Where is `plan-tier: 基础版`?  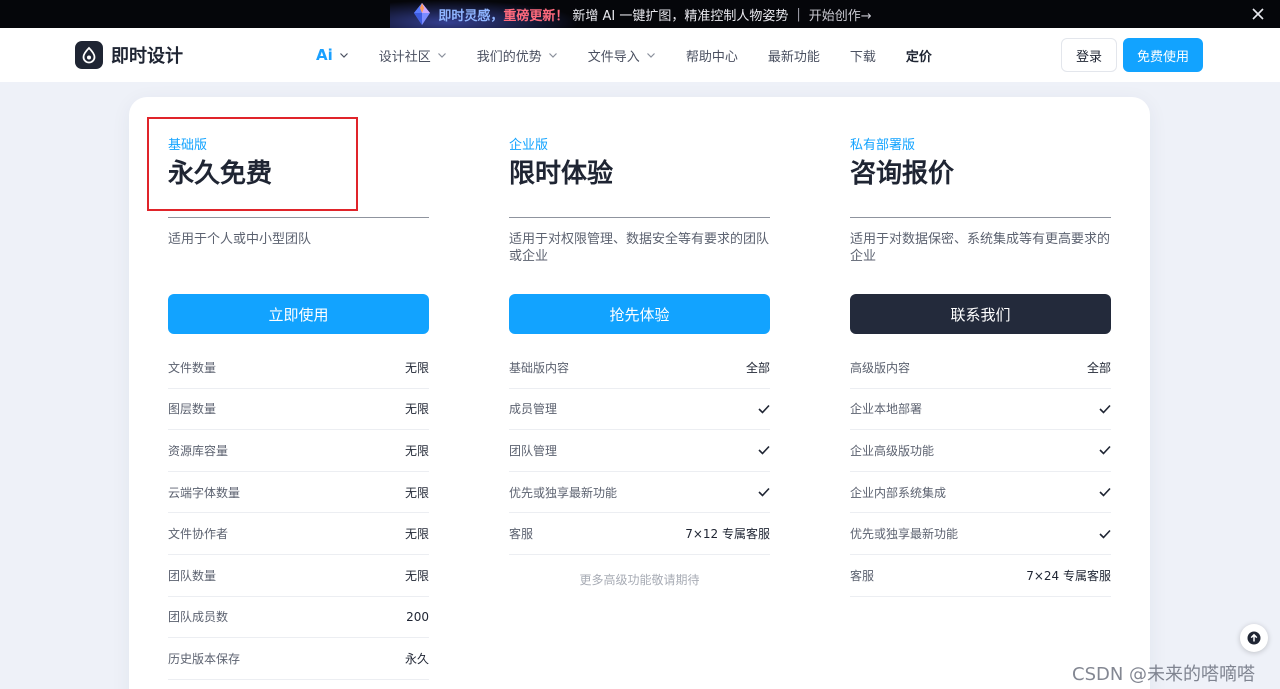
plan-tier: 基础版 is located at coordinates (188, 145).